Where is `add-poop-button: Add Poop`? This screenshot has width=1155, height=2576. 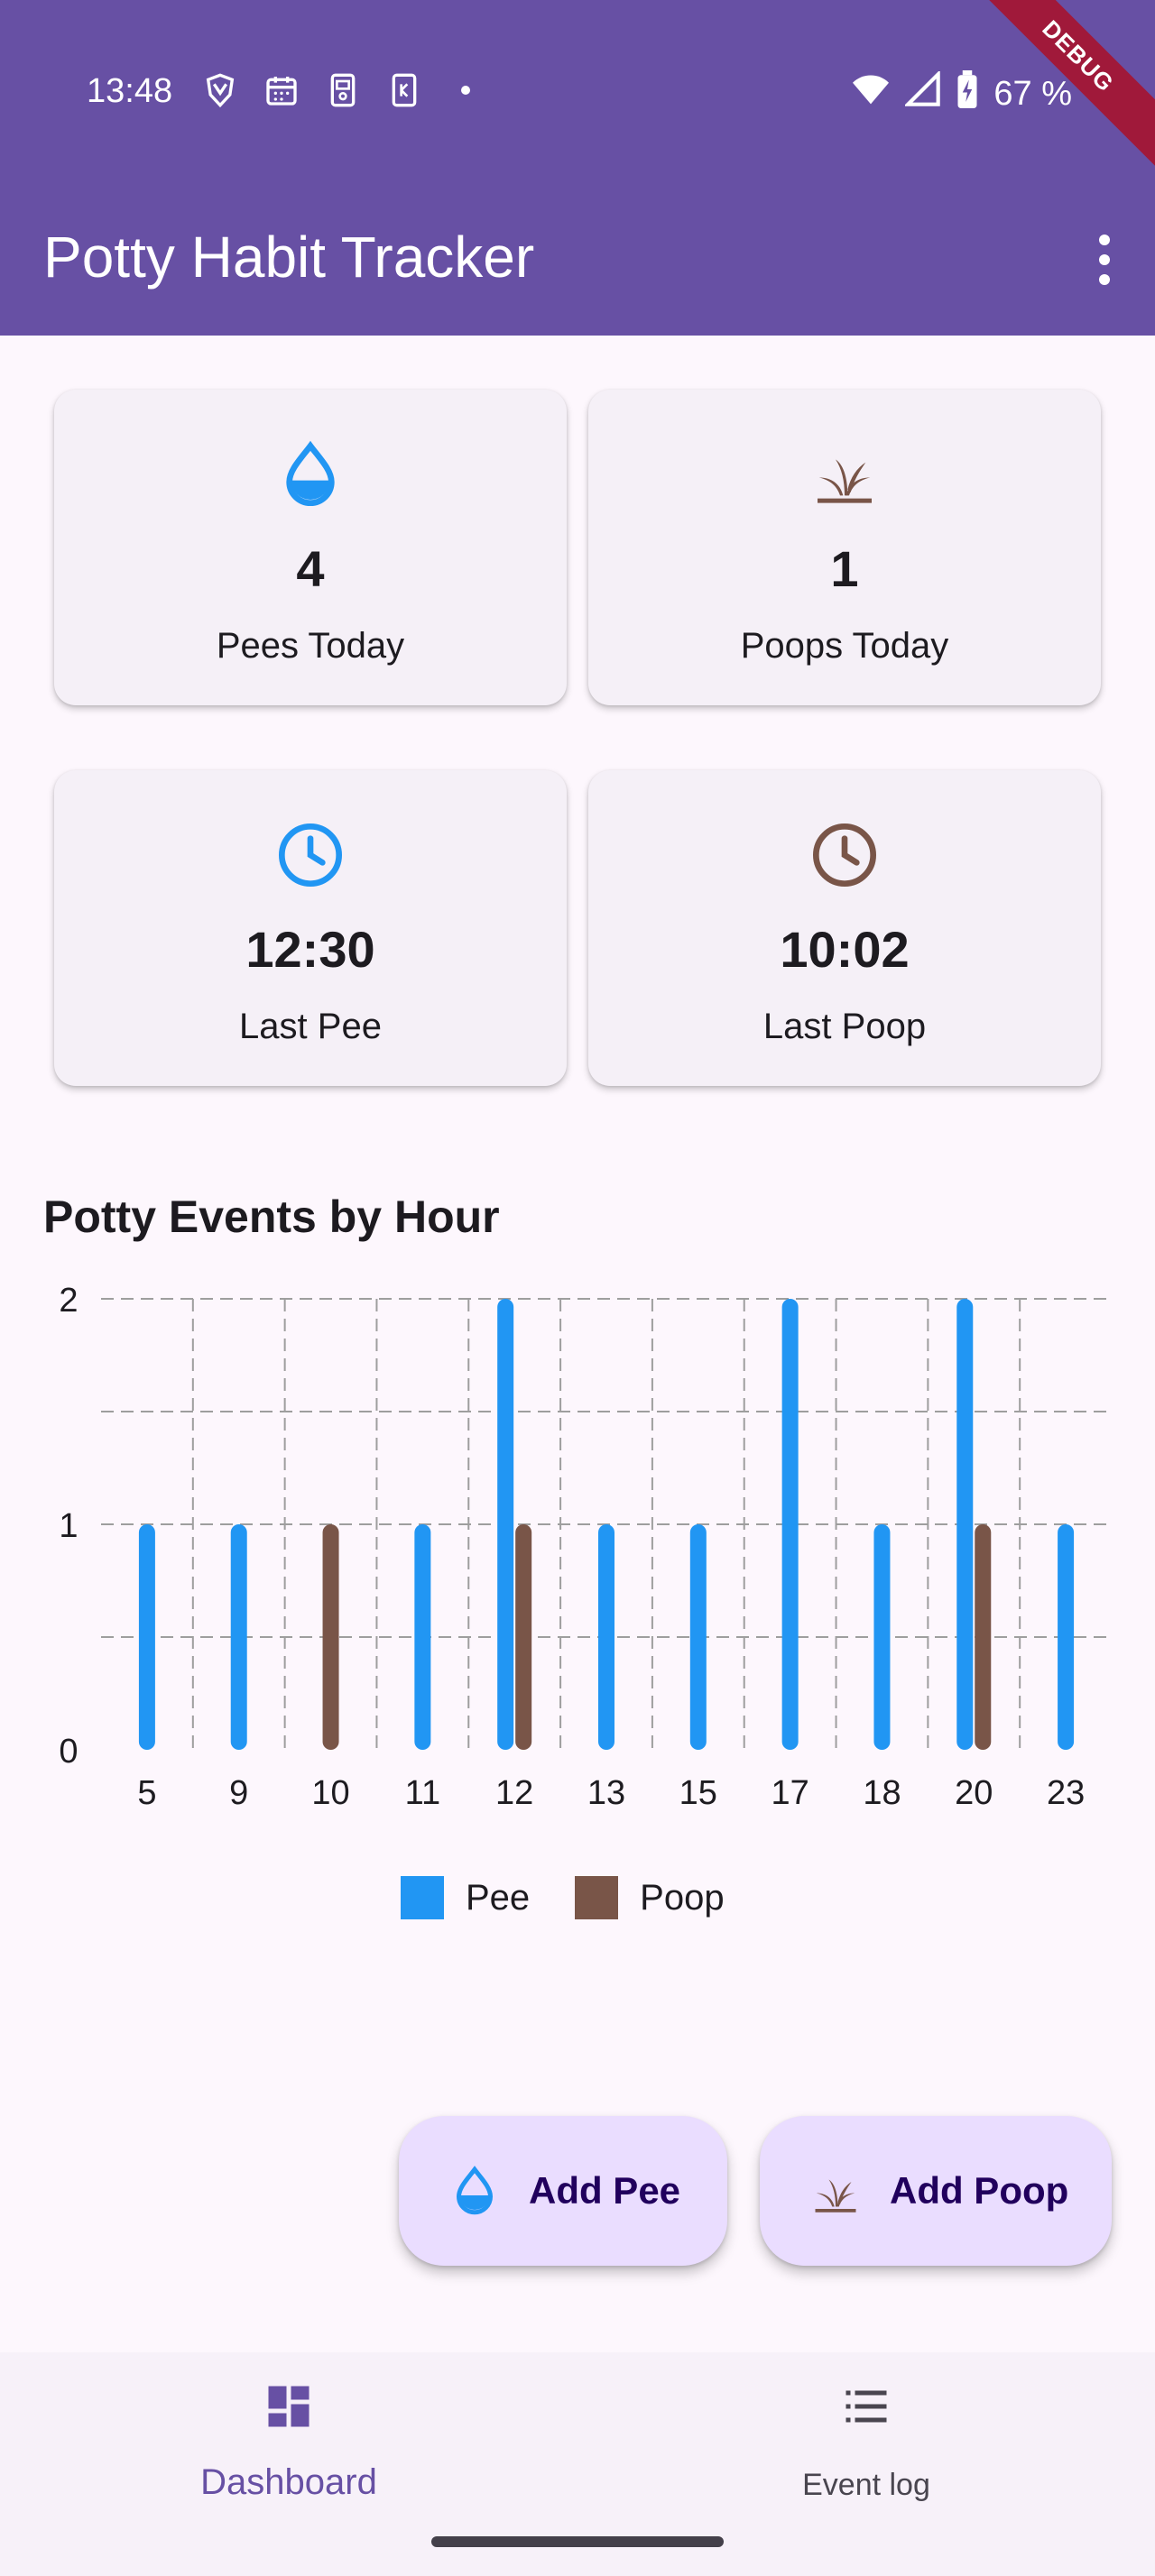
add-poop-button: Add Poop is located at coordinates (936, 2191).